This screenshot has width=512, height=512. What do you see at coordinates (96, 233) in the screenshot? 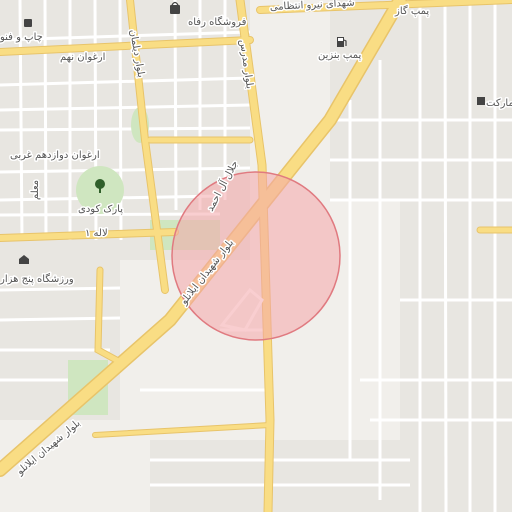
I see `label-laleh-1: لاله ۱` at bounding box center [96, 233].